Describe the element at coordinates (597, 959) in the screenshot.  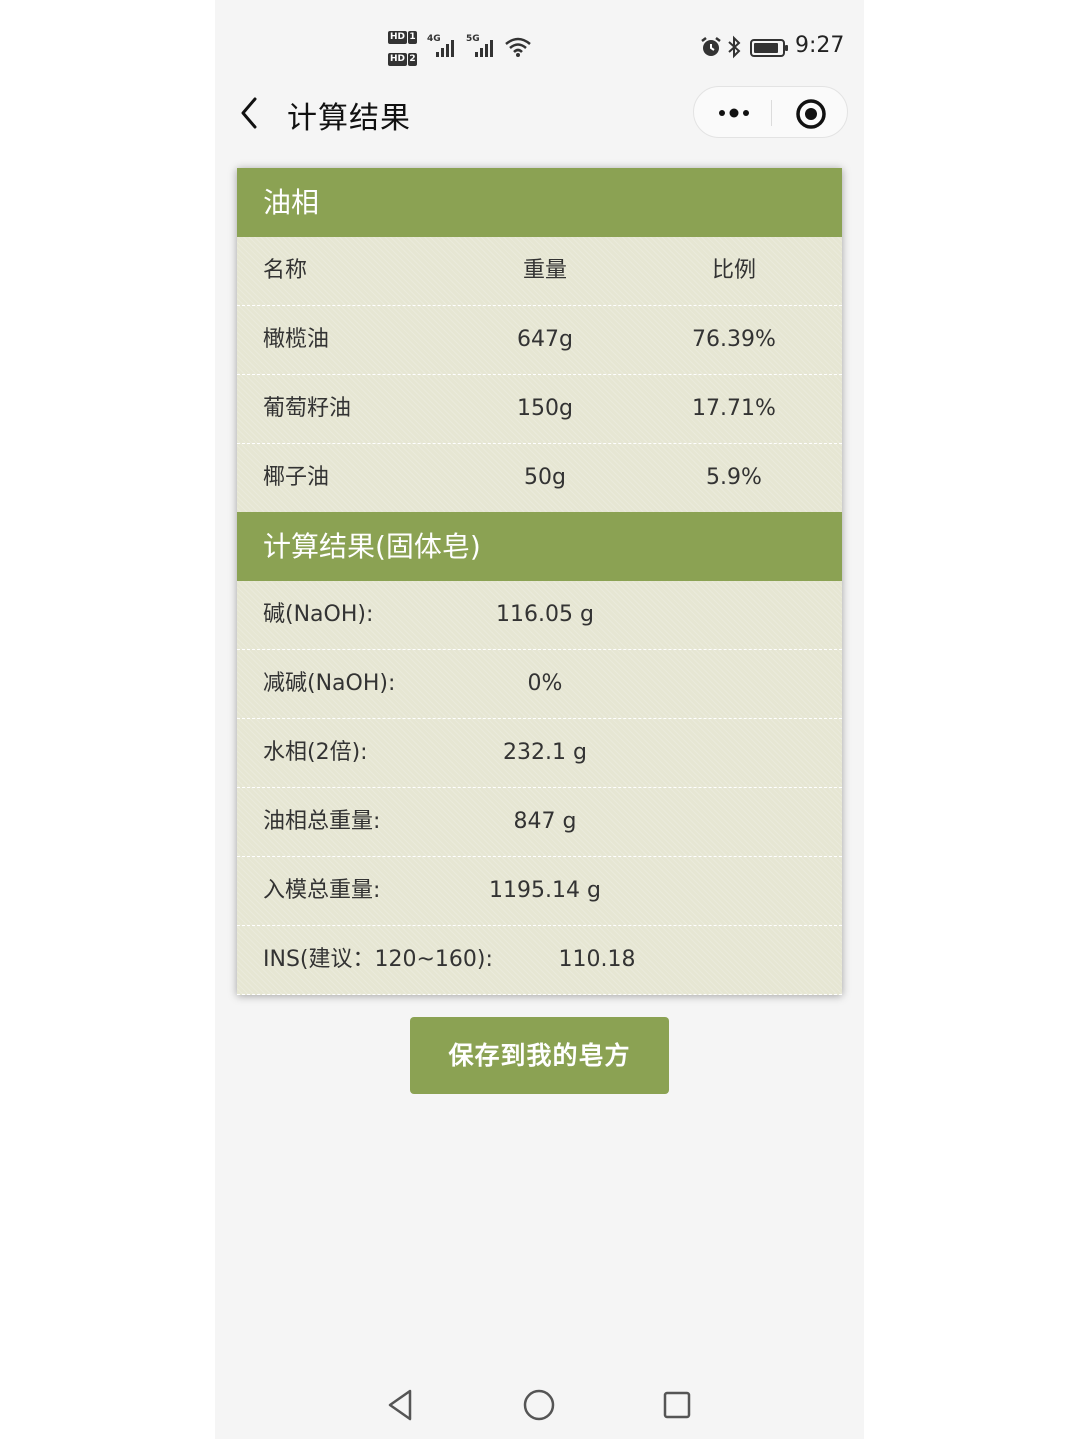
I see `result-value: 110.18` at that location.